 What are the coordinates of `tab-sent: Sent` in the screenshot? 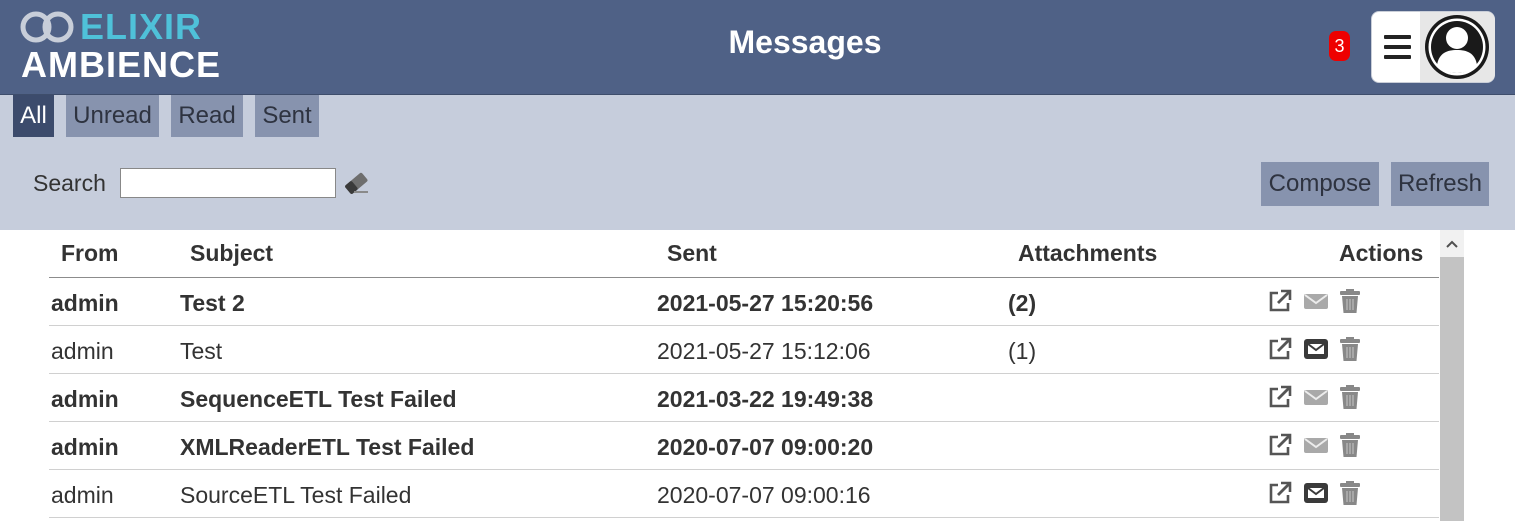 It's located at (287, 116).